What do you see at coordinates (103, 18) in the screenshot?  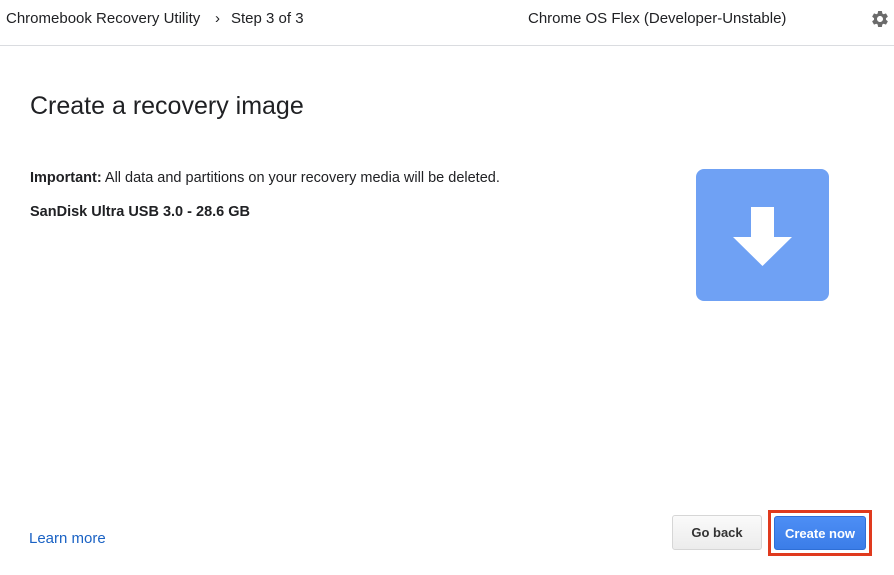 I see `app-title: Chromebook Recovery Utility` at bounding box center [103, 18].